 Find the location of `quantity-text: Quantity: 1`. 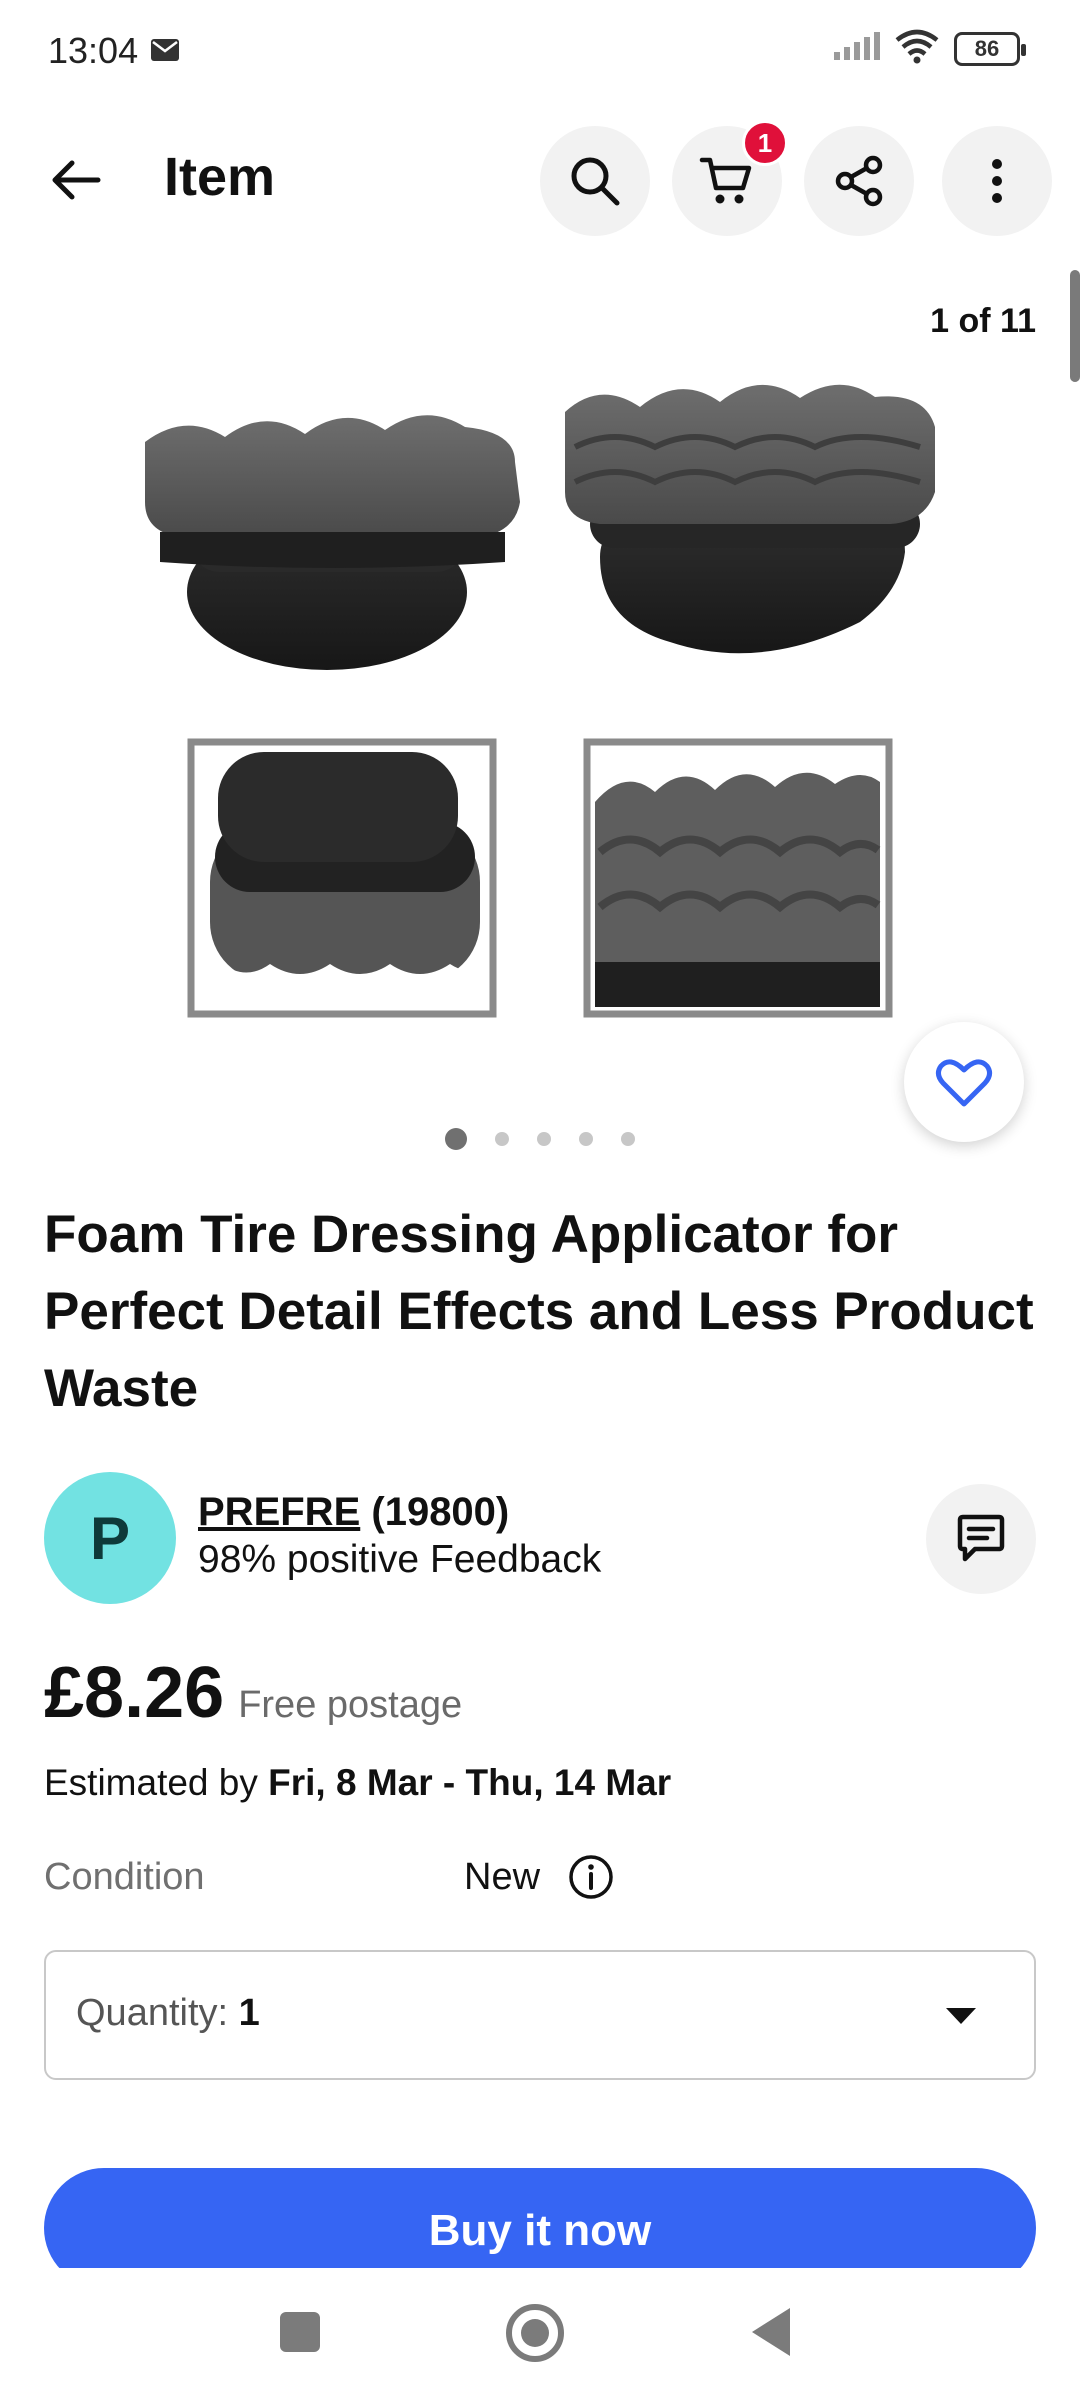

quantity-text: Quantity: 1 is located at coordinates (168, 2013).